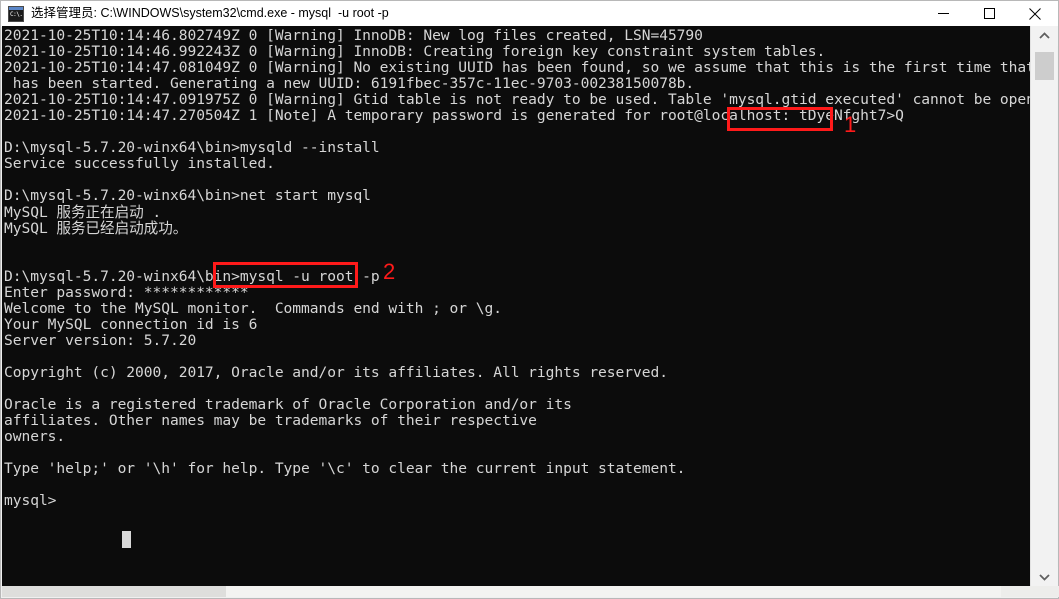  What do you see at coordinates (389, 271) in the screenshot?
I see `annotation-number-2: 2` at bounding box center [389, 271].